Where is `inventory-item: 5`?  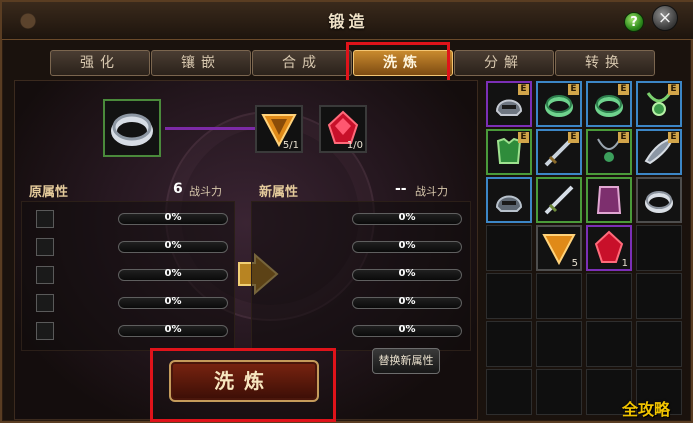 inventory-item: 5 is located at coordinates (559, 248).